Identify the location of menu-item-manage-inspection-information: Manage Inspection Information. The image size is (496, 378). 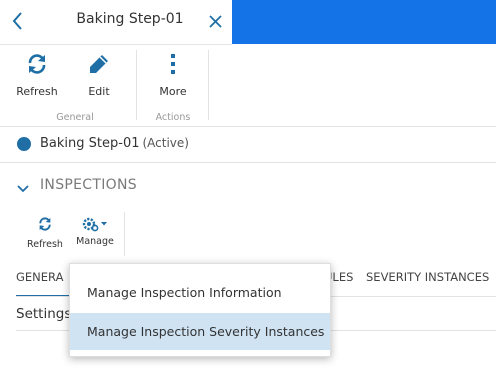
(200, 292).